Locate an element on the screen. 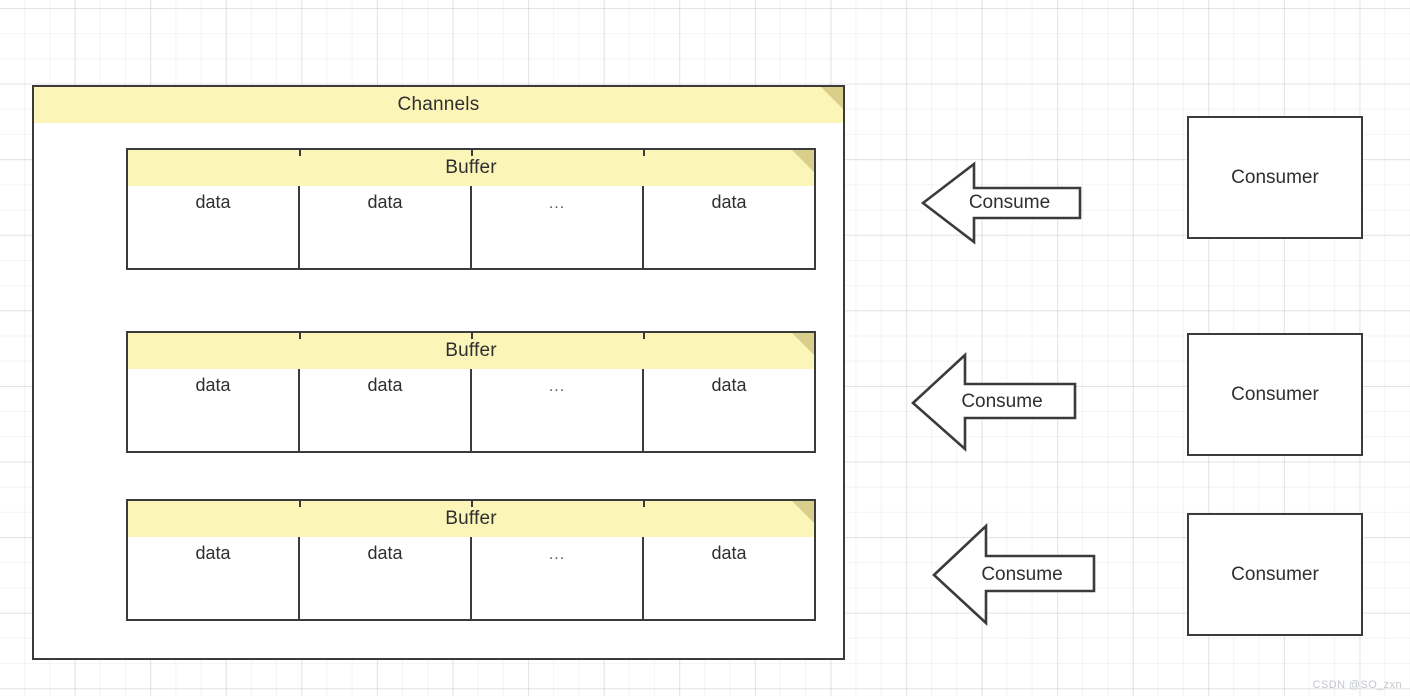 The width and height of the screenshot is (1410, 696). consumer-box-3: Consumer is located at coordinates (1275, 574).